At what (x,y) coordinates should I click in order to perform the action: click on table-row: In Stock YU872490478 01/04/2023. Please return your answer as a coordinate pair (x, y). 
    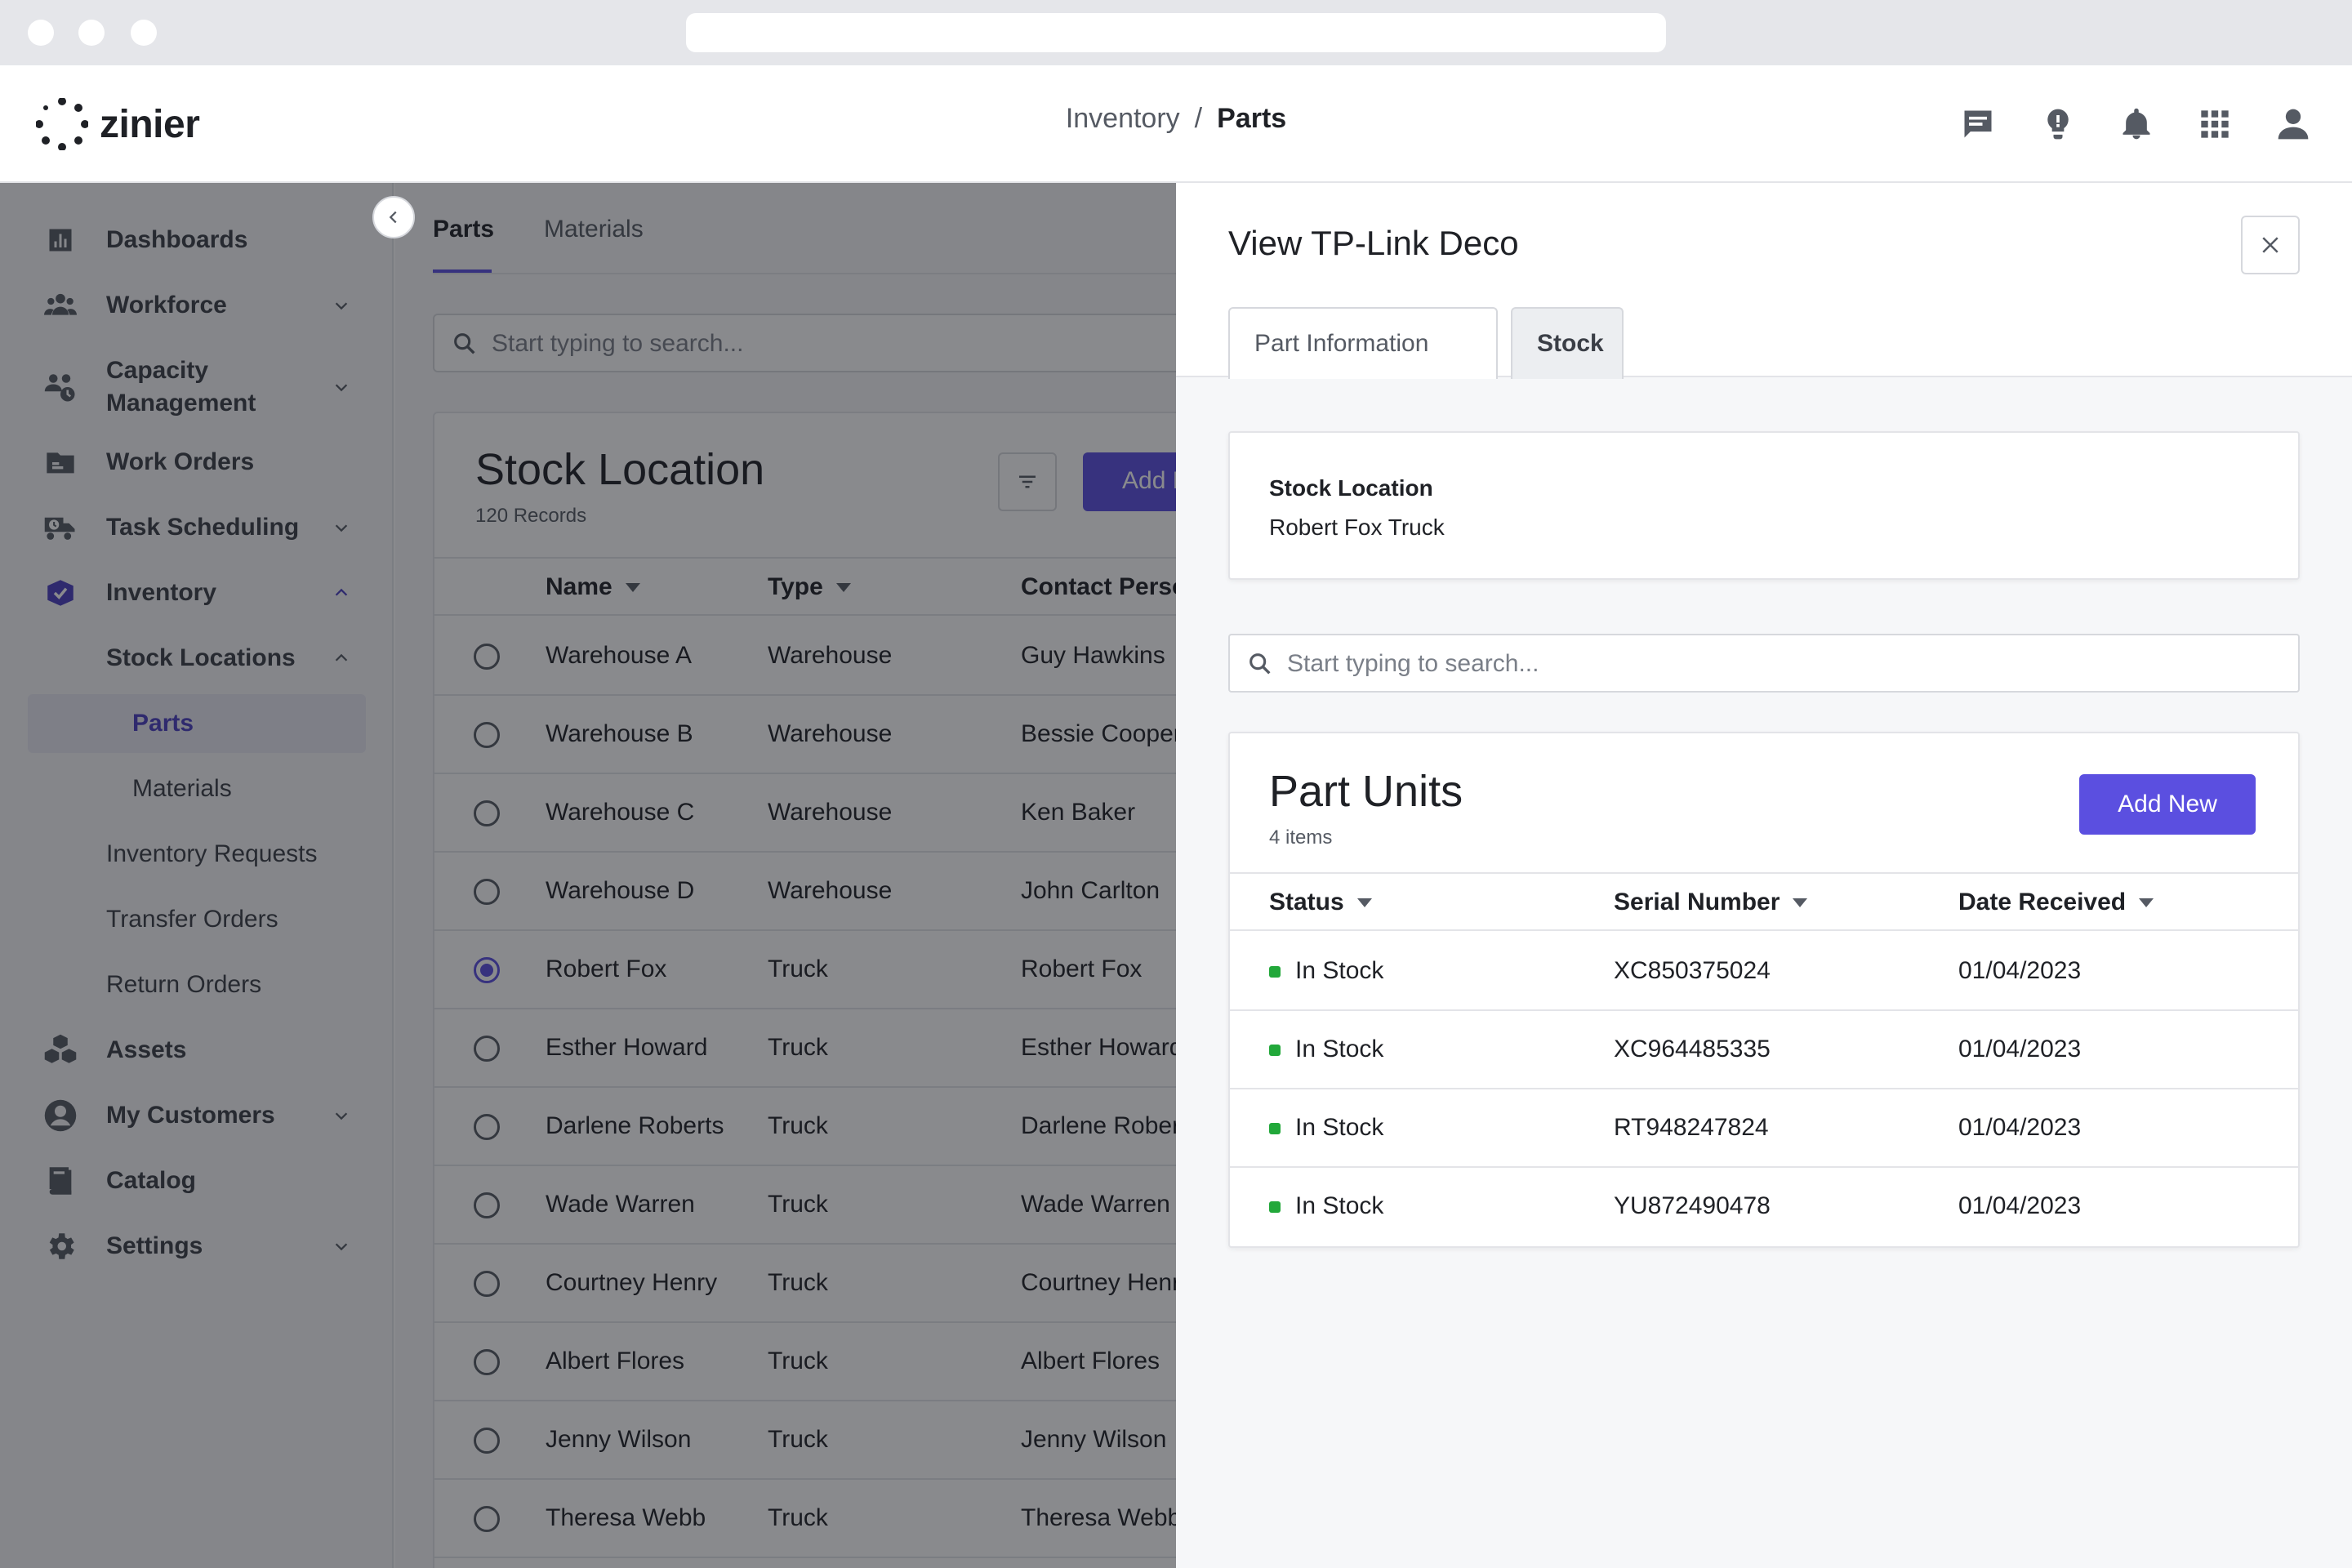
    Looking at the image, I should click on (1765, 1207).